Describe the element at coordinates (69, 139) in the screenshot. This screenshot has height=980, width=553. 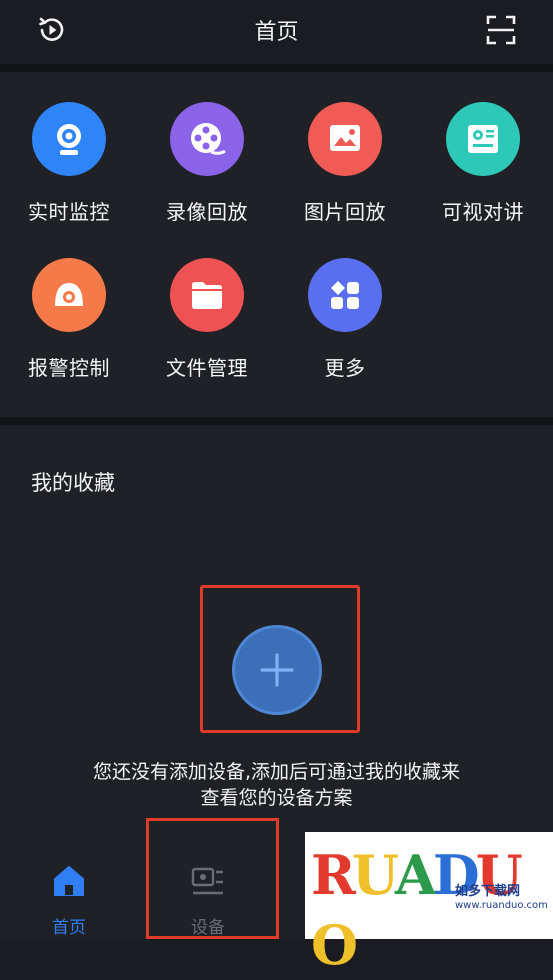
I see `camera-icon` at that location.